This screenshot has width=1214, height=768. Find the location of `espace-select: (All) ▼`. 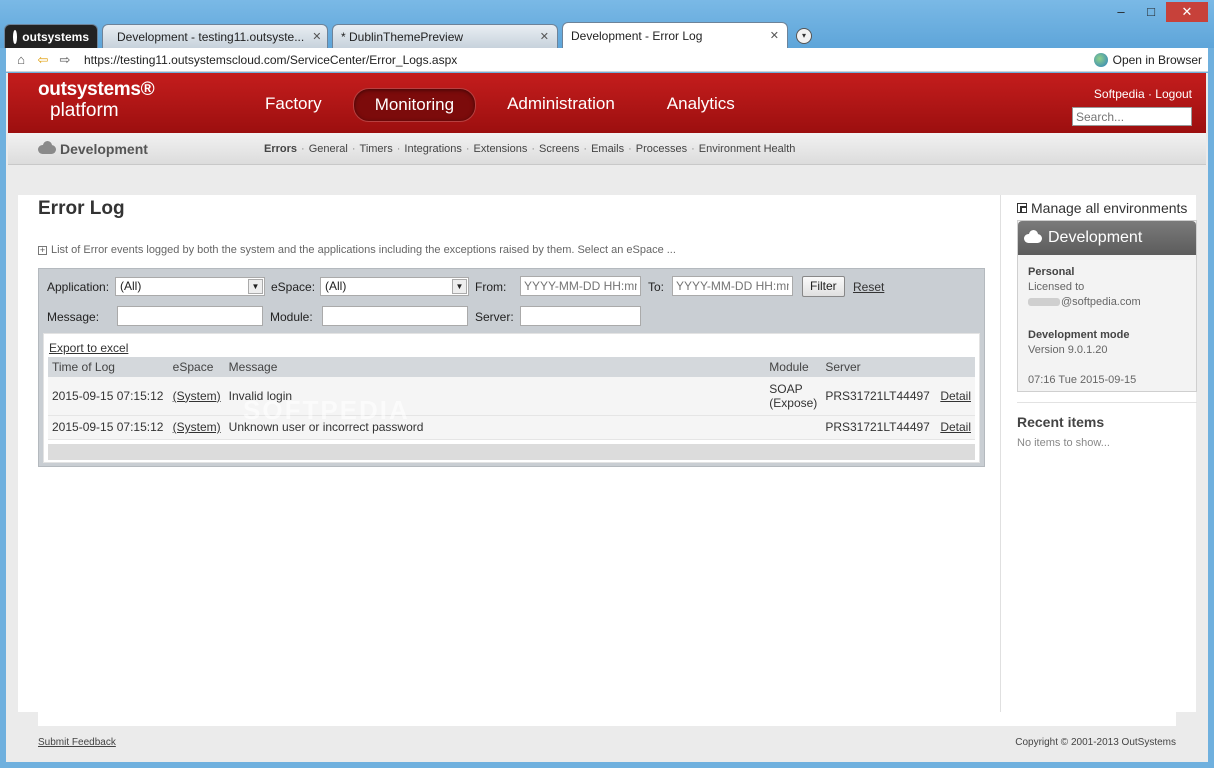

espace-select: (All) ▼ is located at coordinates (394, 286).